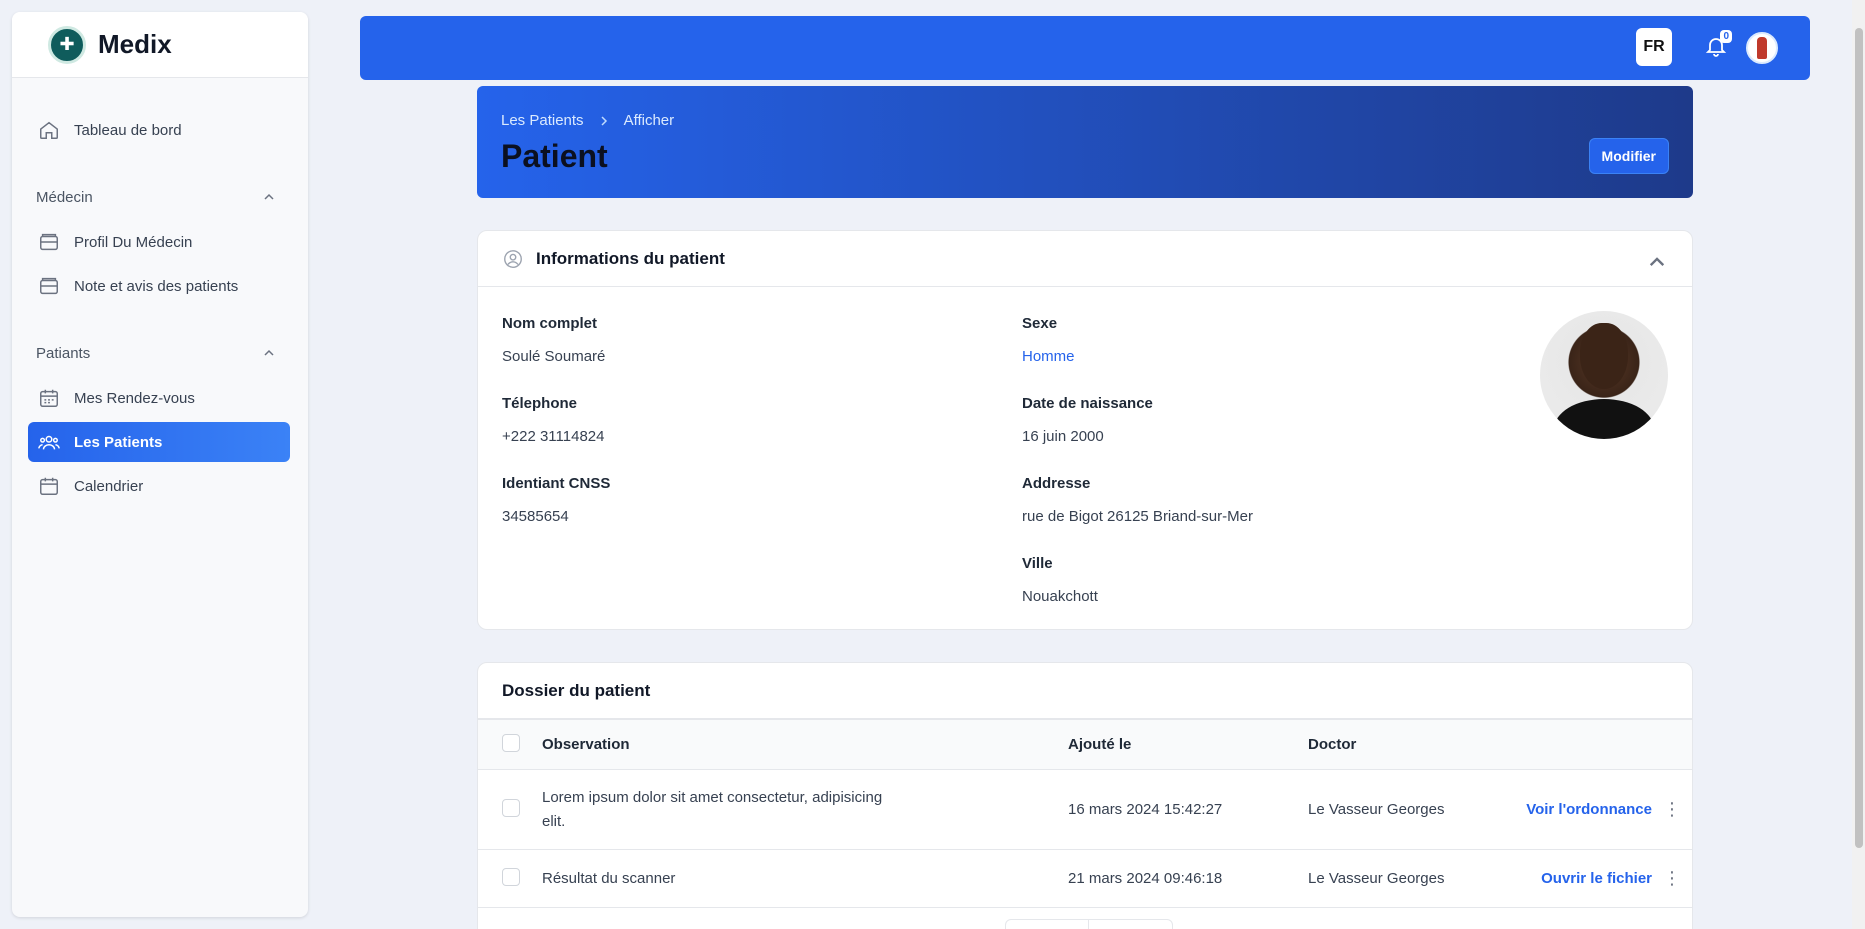 The height and width of the screenshot is (929, 1865). I want to click on cell-observation: Résultat du scanner, so click(805, 878).